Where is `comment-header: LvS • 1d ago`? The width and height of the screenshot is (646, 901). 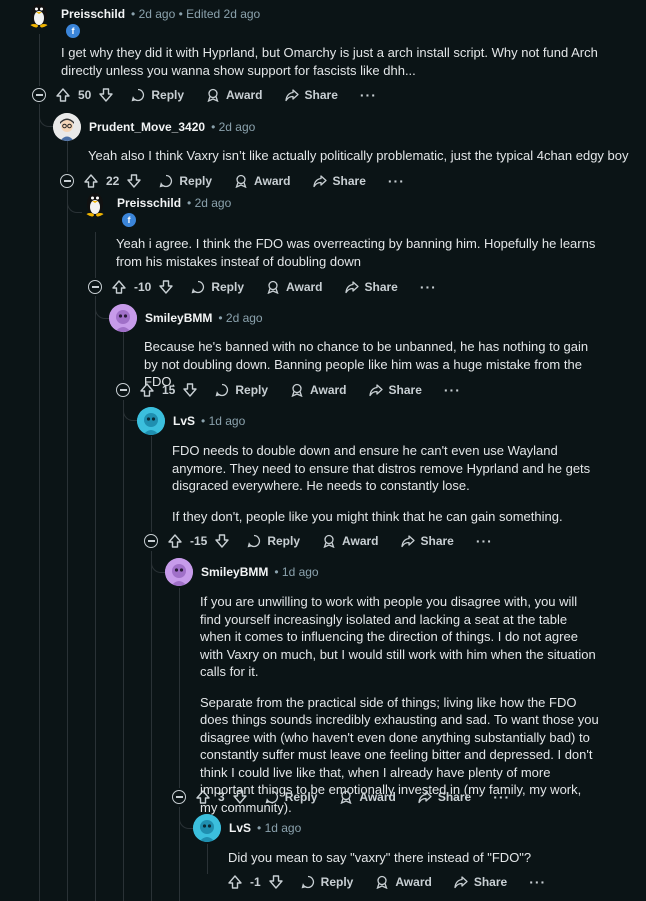
comment-header: LvS • 1d ago is located at coordinates (247, 828).